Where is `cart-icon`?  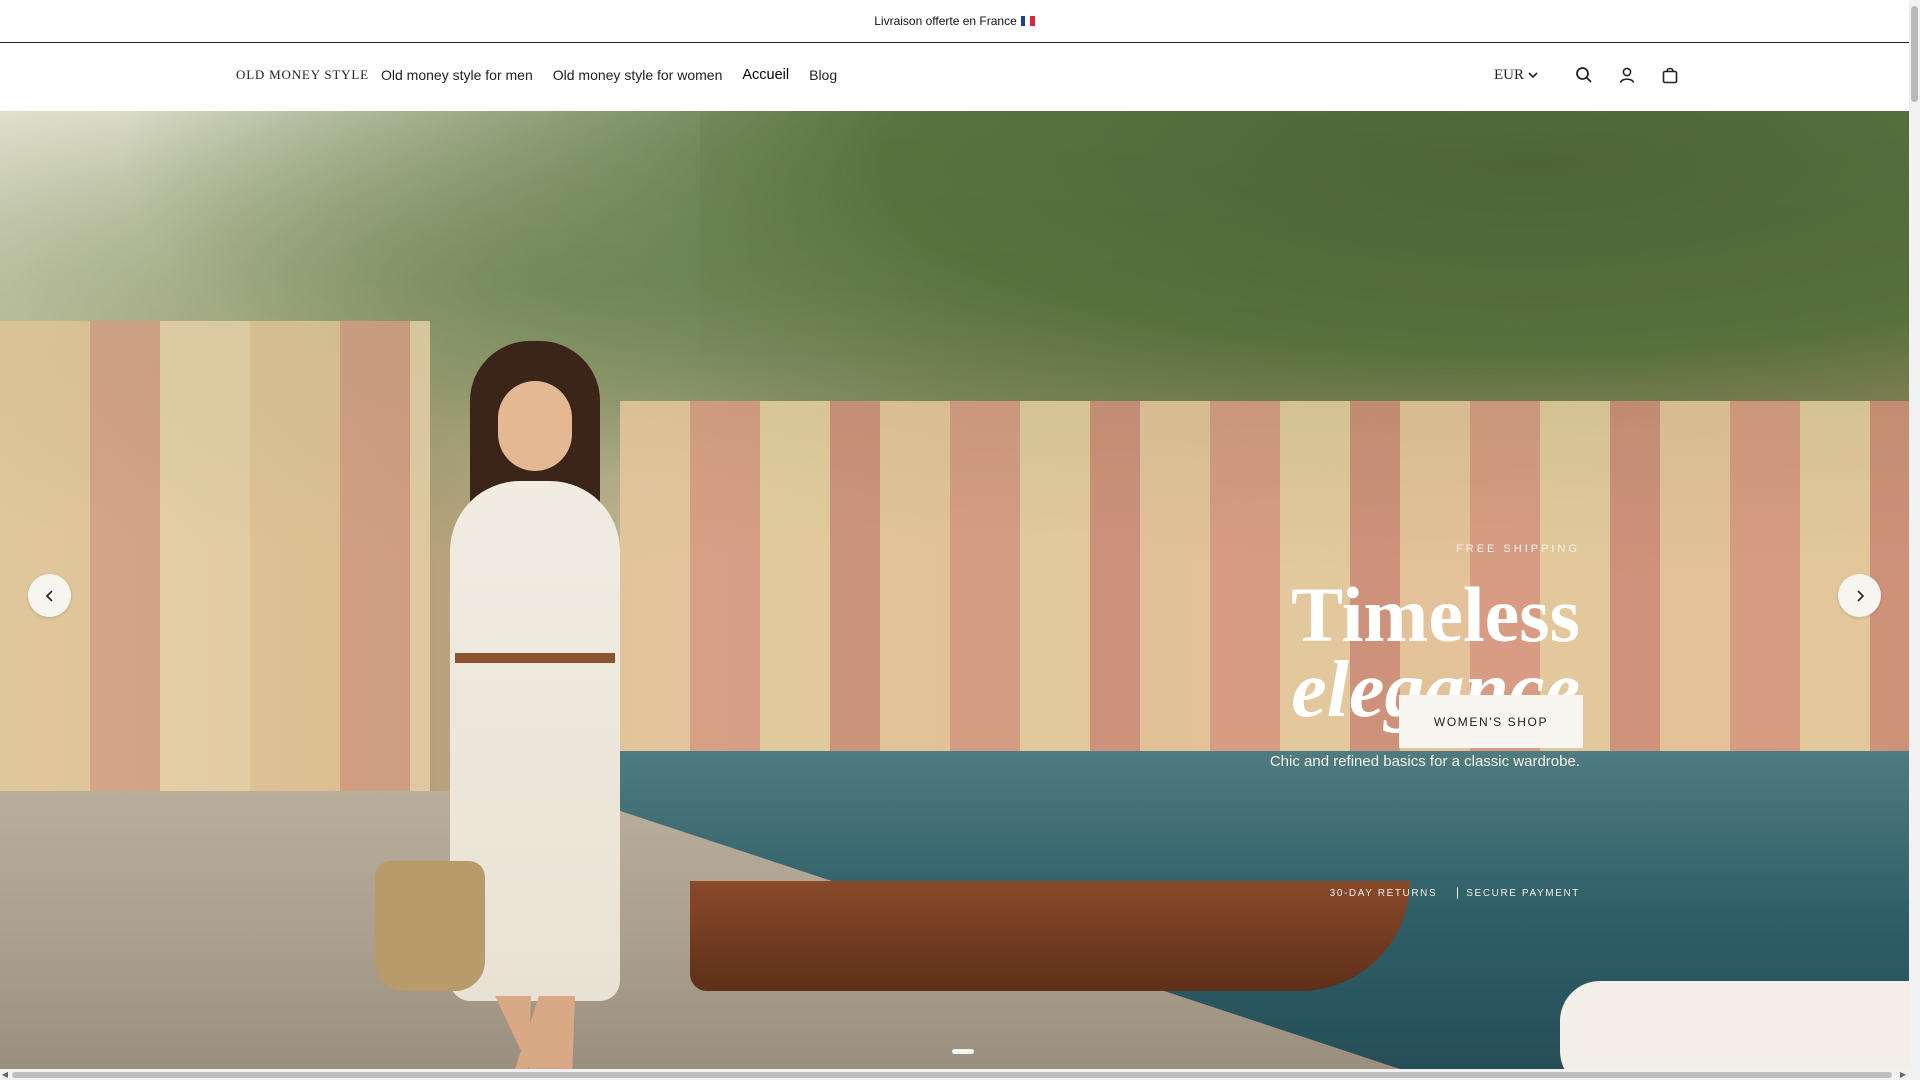 cart-icon is located at coordinates (1670, 75).